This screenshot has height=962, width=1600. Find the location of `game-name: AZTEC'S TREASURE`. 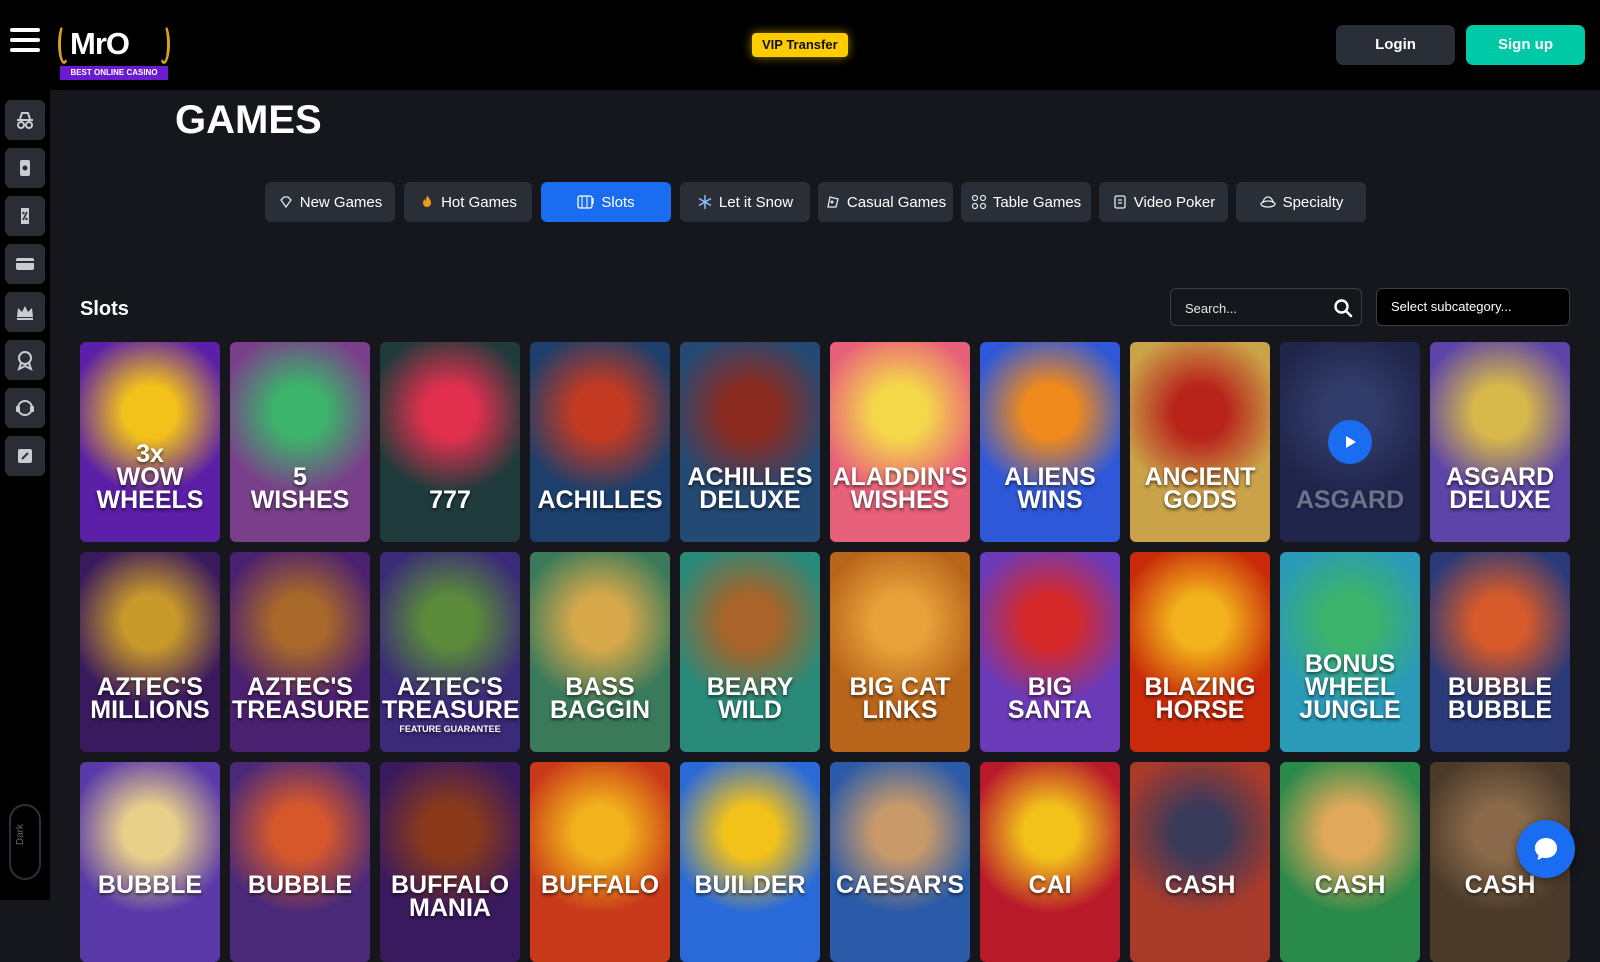

game-name: AZTEC'S TREASURE is located at coordinates (451, 698).